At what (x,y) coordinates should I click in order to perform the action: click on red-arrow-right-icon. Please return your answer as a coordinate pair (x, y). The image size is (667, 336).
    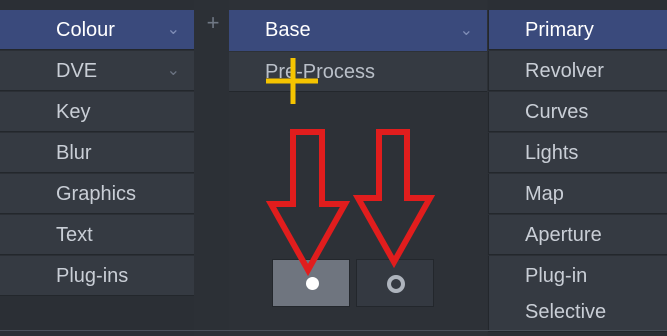
    Looking at the image, I should click on (394, 199).